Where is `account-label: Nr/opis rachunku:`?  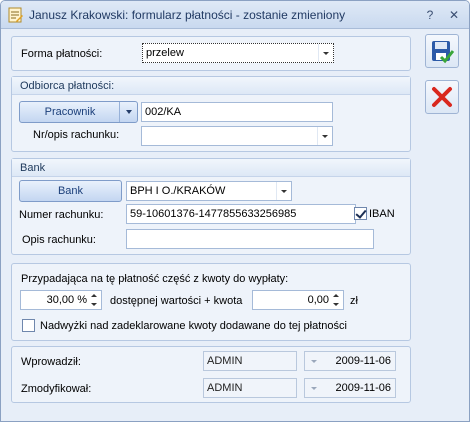
account-label: Nr/opis rachunku: is located at coordinates (76, 135).